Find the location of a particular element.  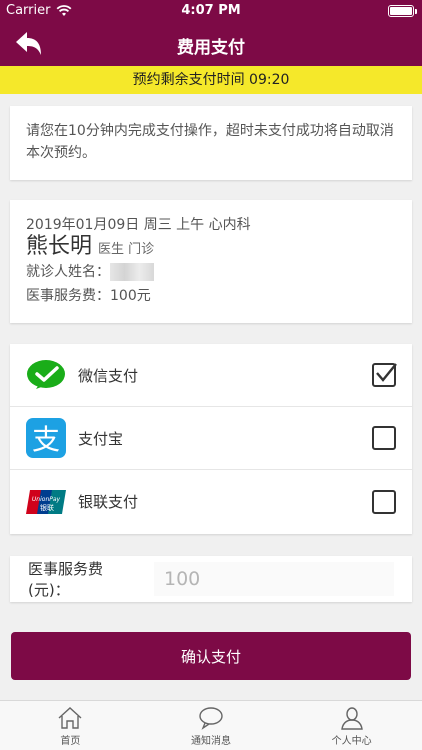

status-bar: Carrier 4:07 PM is located at coordinates (211, 11).